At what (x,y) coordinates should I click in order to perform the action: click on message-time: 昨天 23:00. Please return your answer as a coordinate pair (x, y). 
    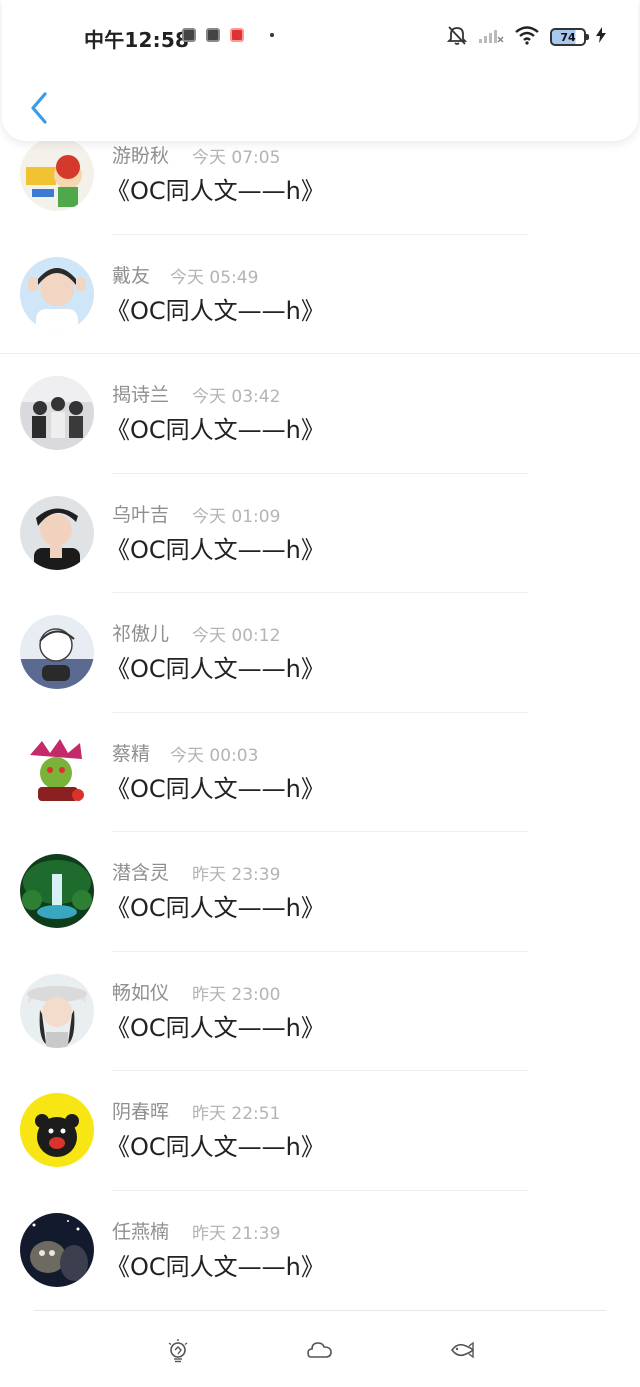
    Looking at the image, I should click on (236, 994).